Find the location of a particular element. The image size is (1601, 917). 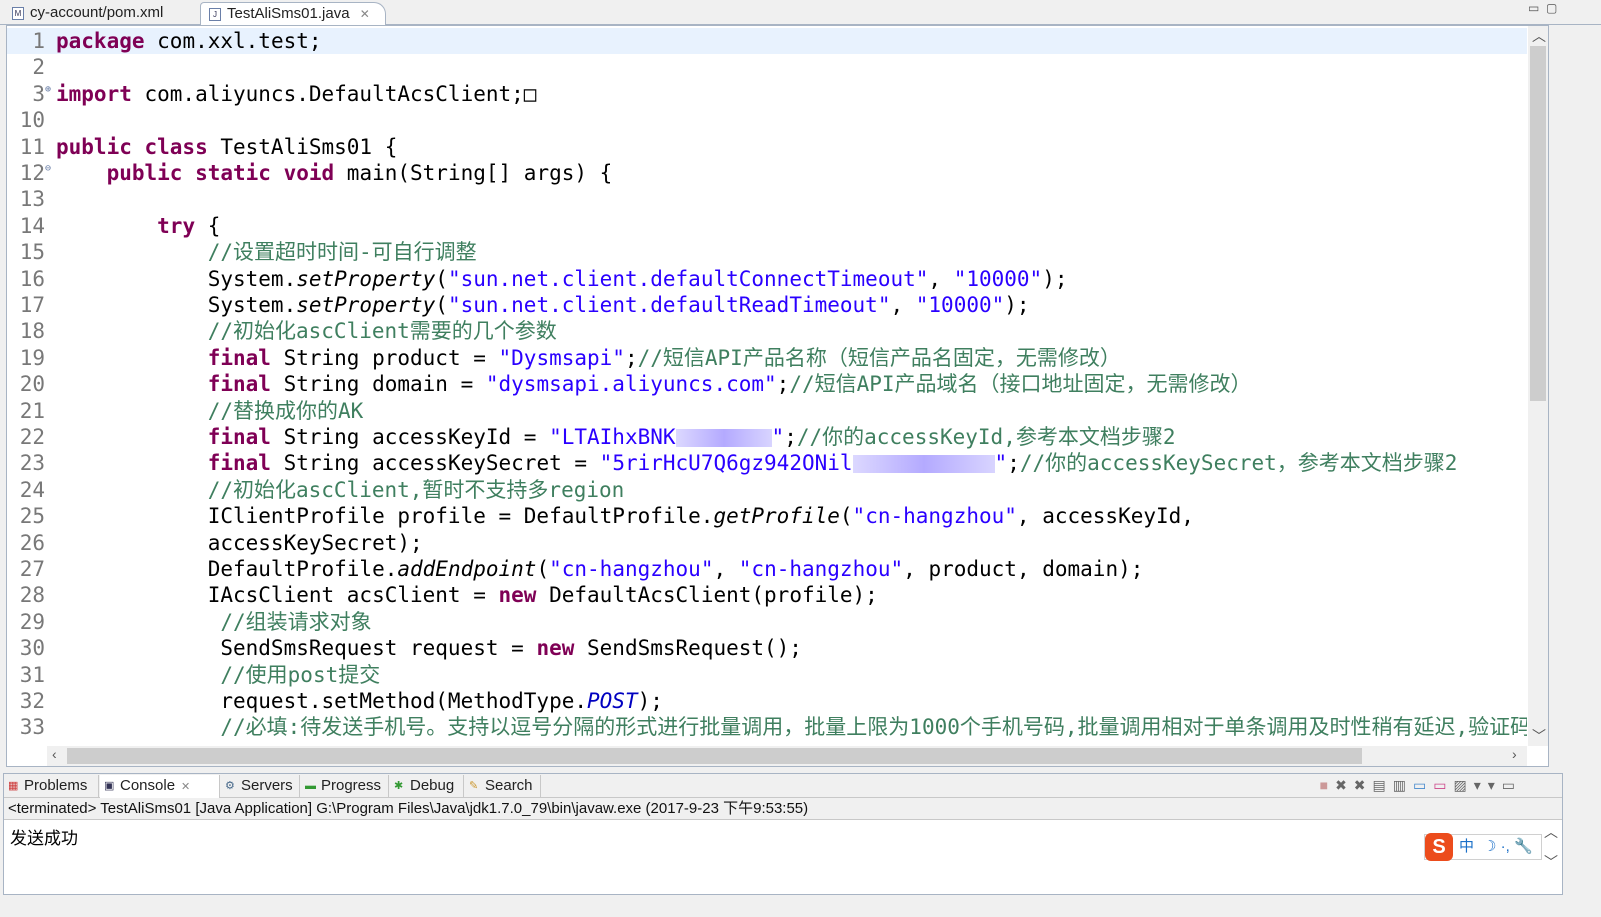

code-line: 24 //初始化ascClient,暂时不支持多region is located at coordinates (767, 490).